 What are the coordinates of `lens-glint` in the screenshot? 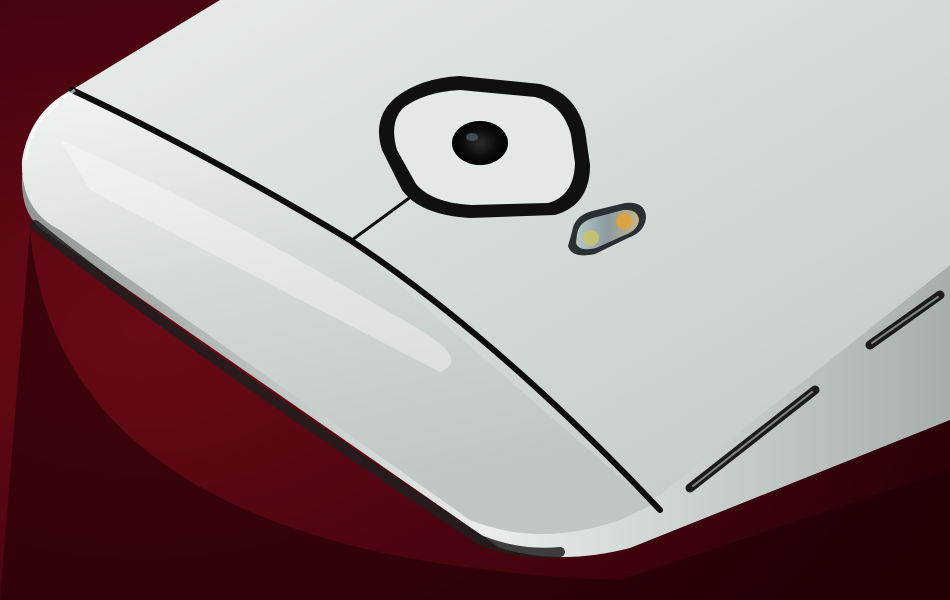 It's located at (472, 137).